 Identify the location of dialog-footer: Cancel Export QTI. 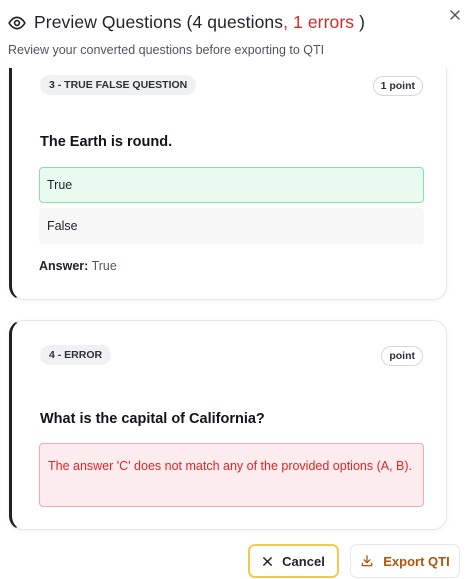
(233, 559).